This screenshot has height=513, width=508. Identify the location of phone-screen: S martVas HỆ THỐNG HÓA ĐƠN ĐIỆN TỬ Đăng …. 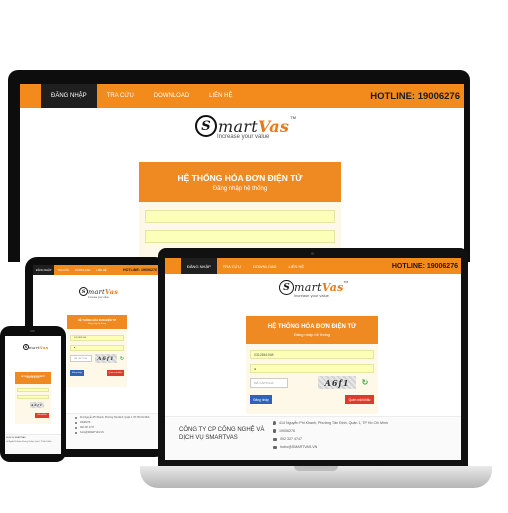
(33, 395).